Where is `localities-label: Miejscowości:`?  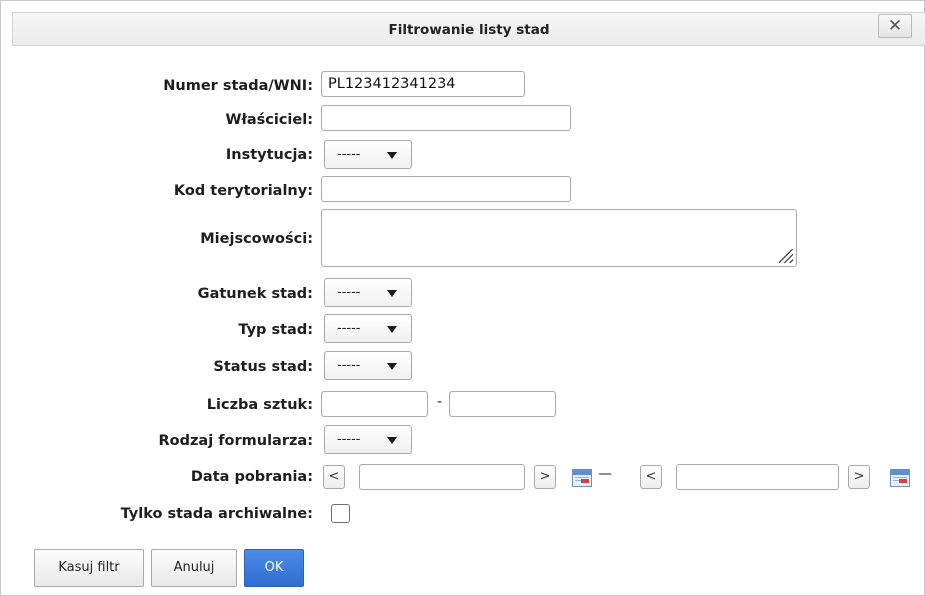 localities-label: Miejscowości: is located at coordinates (256, 239).